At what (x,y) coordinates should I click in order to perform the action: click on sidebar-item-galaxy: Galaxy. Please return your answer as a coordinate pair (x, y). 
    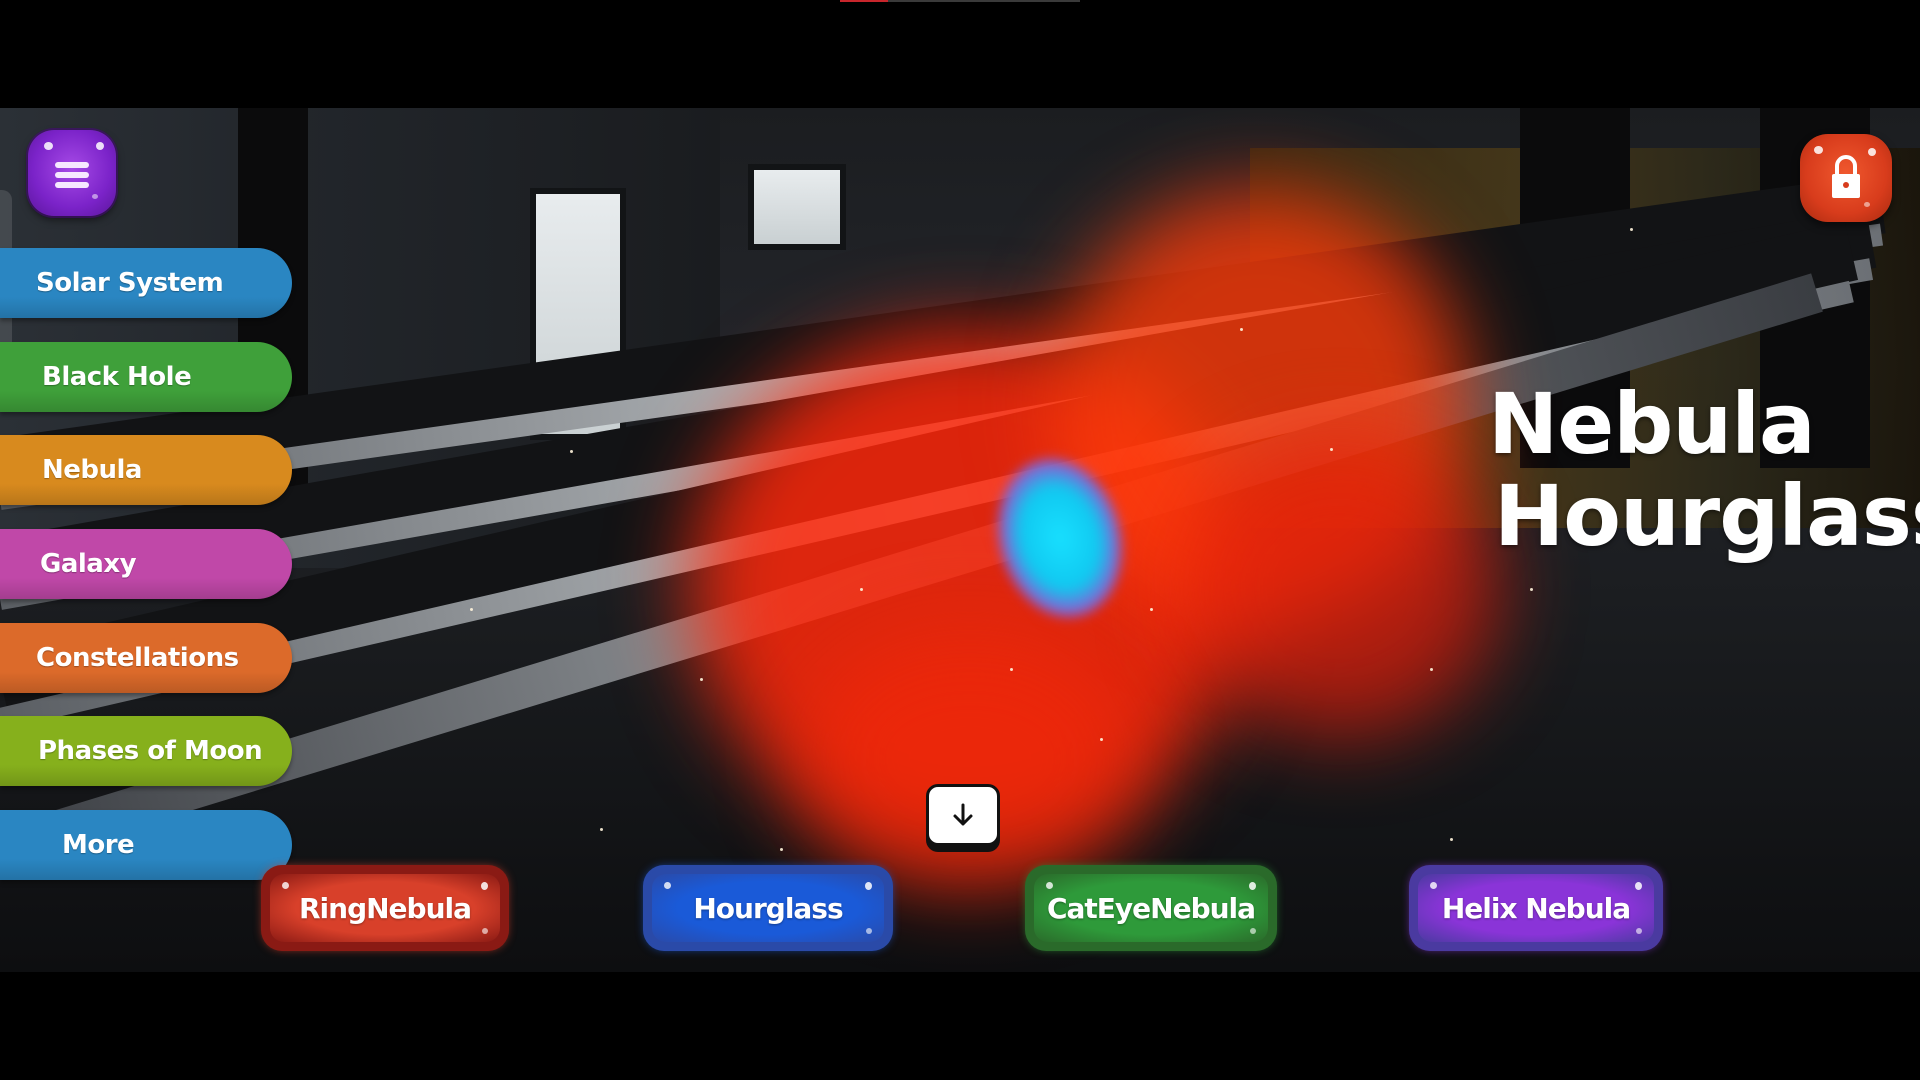
    Looking at the image, I should click on (146, 564).